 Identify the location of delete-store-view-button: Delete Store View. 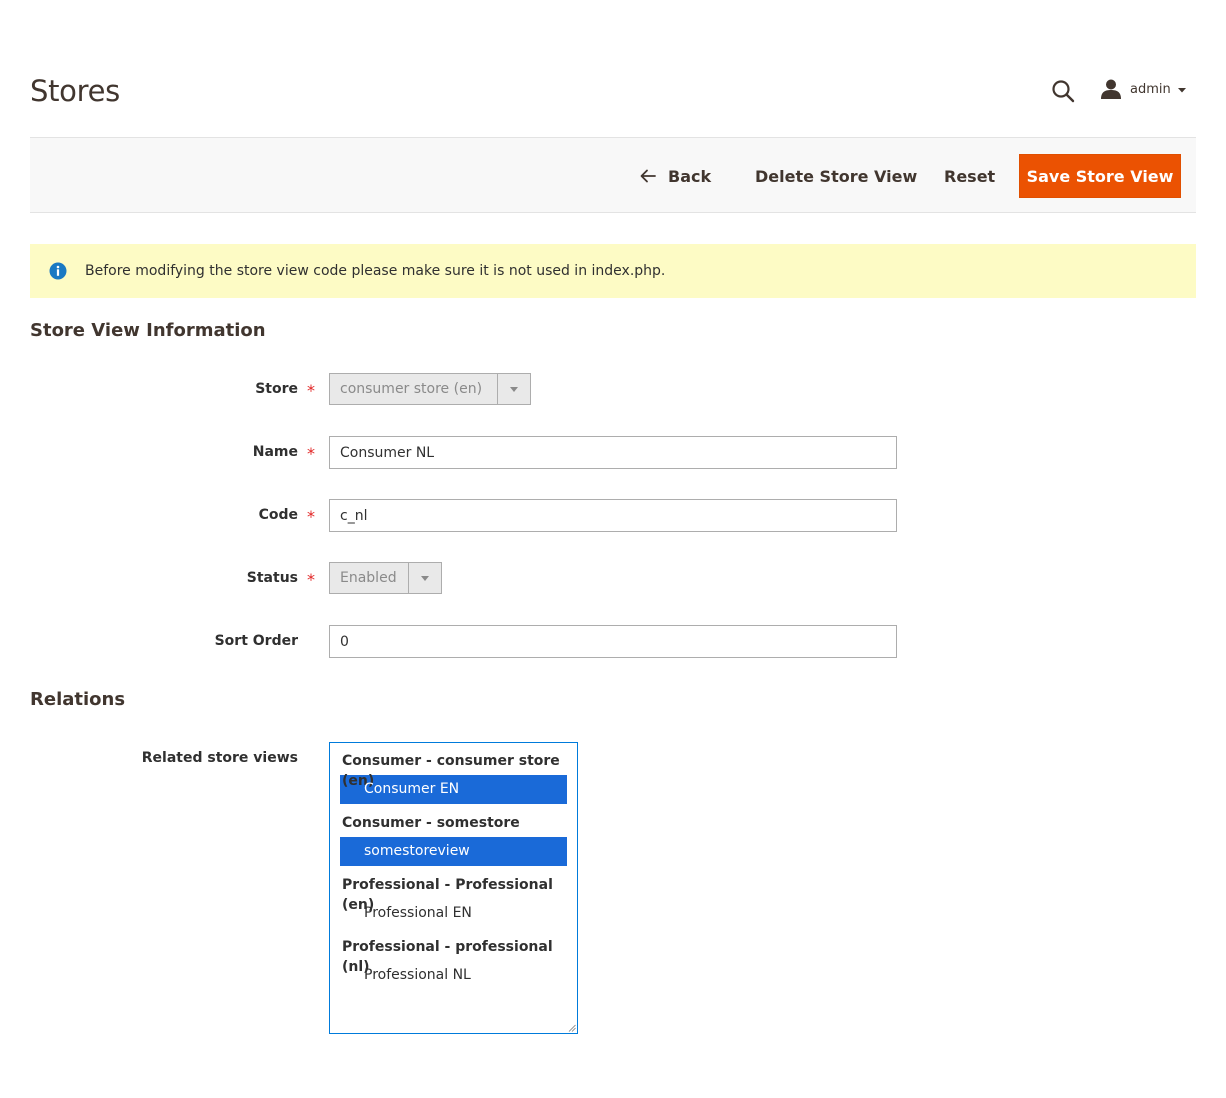
(836, 176).